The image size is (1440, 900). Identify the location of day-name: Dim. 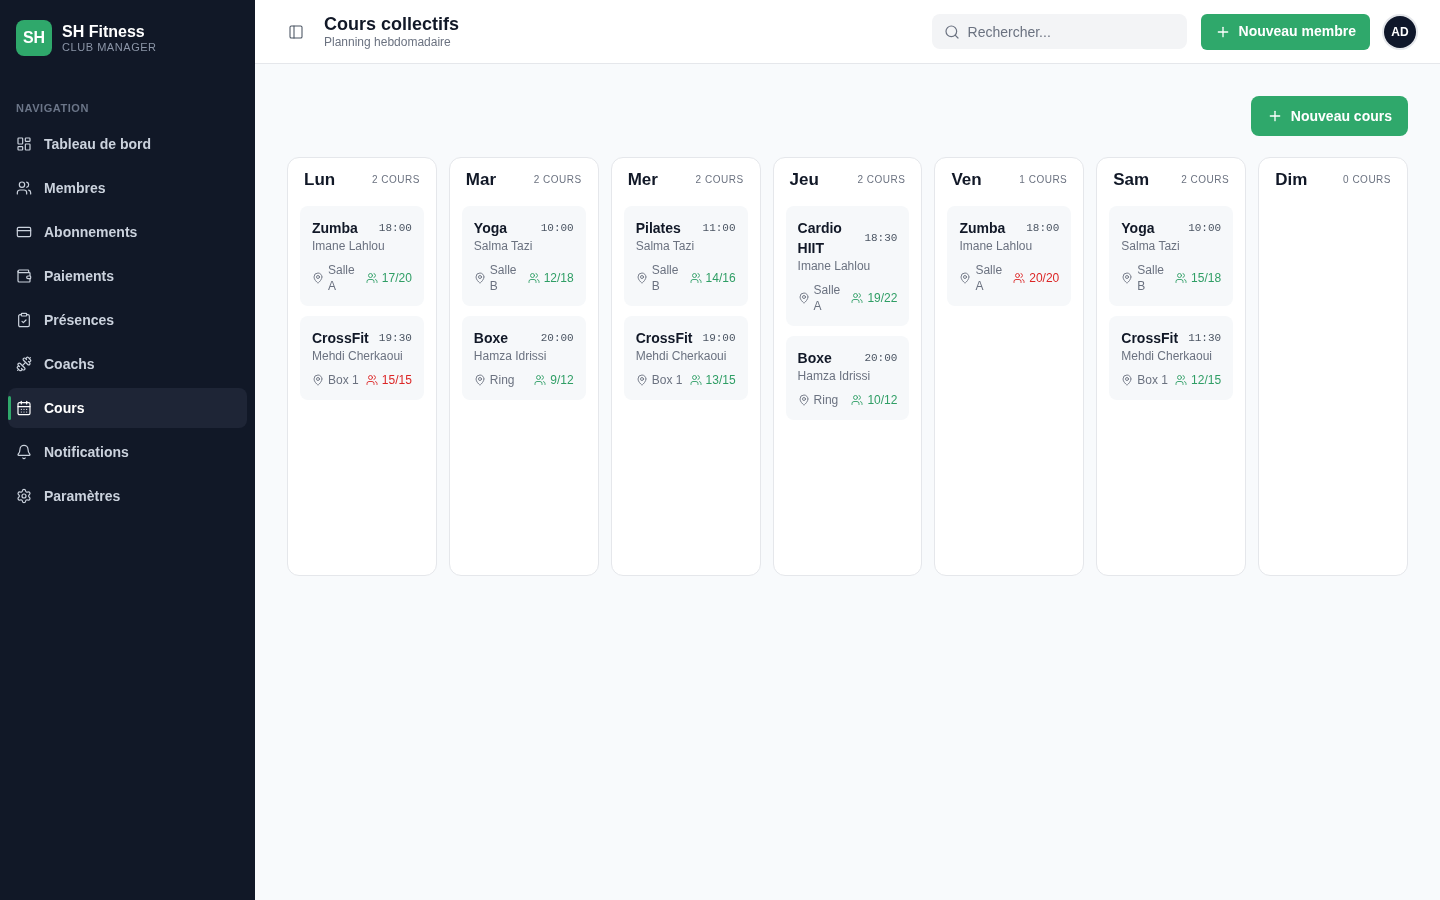
(1291, 180).